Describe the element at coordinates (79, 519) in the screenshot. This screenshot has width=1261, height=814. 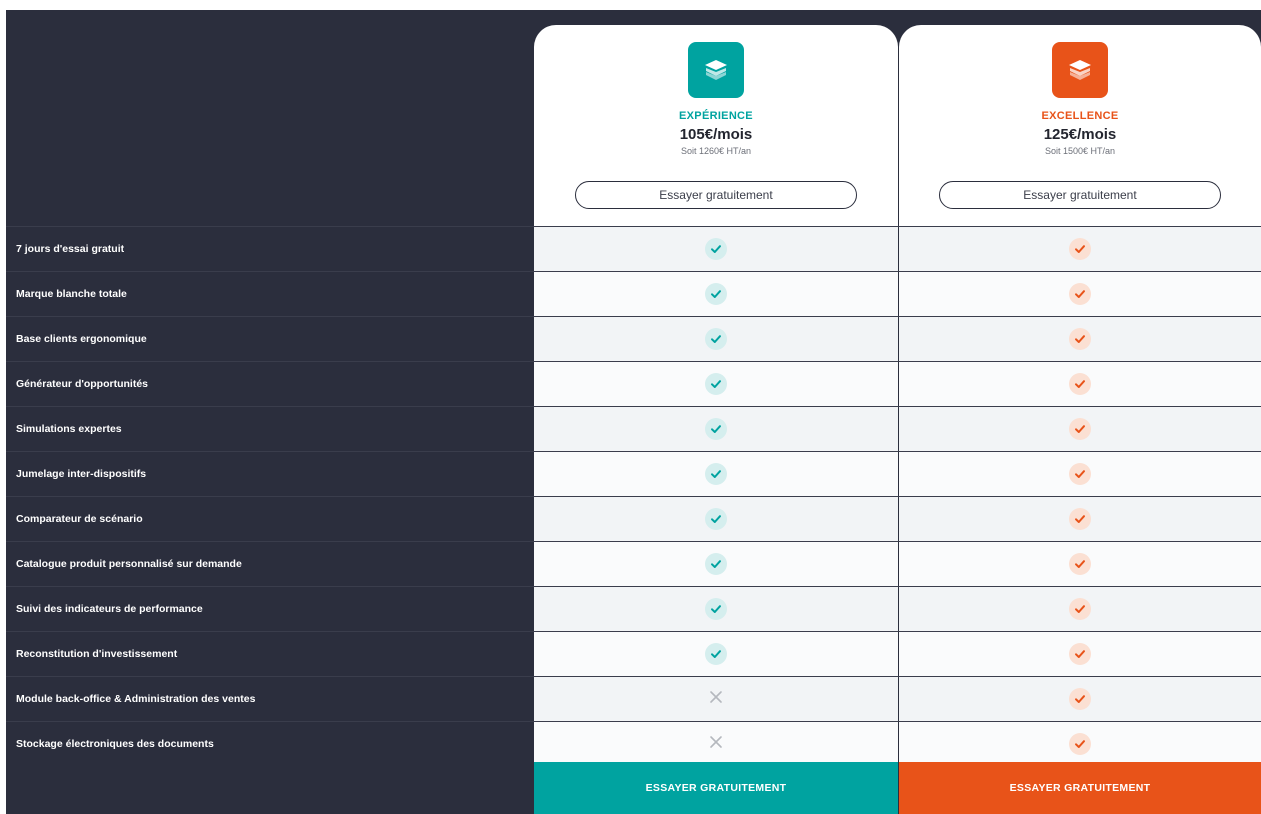
I see `feature-label: Comparateur de scénario` at that location.